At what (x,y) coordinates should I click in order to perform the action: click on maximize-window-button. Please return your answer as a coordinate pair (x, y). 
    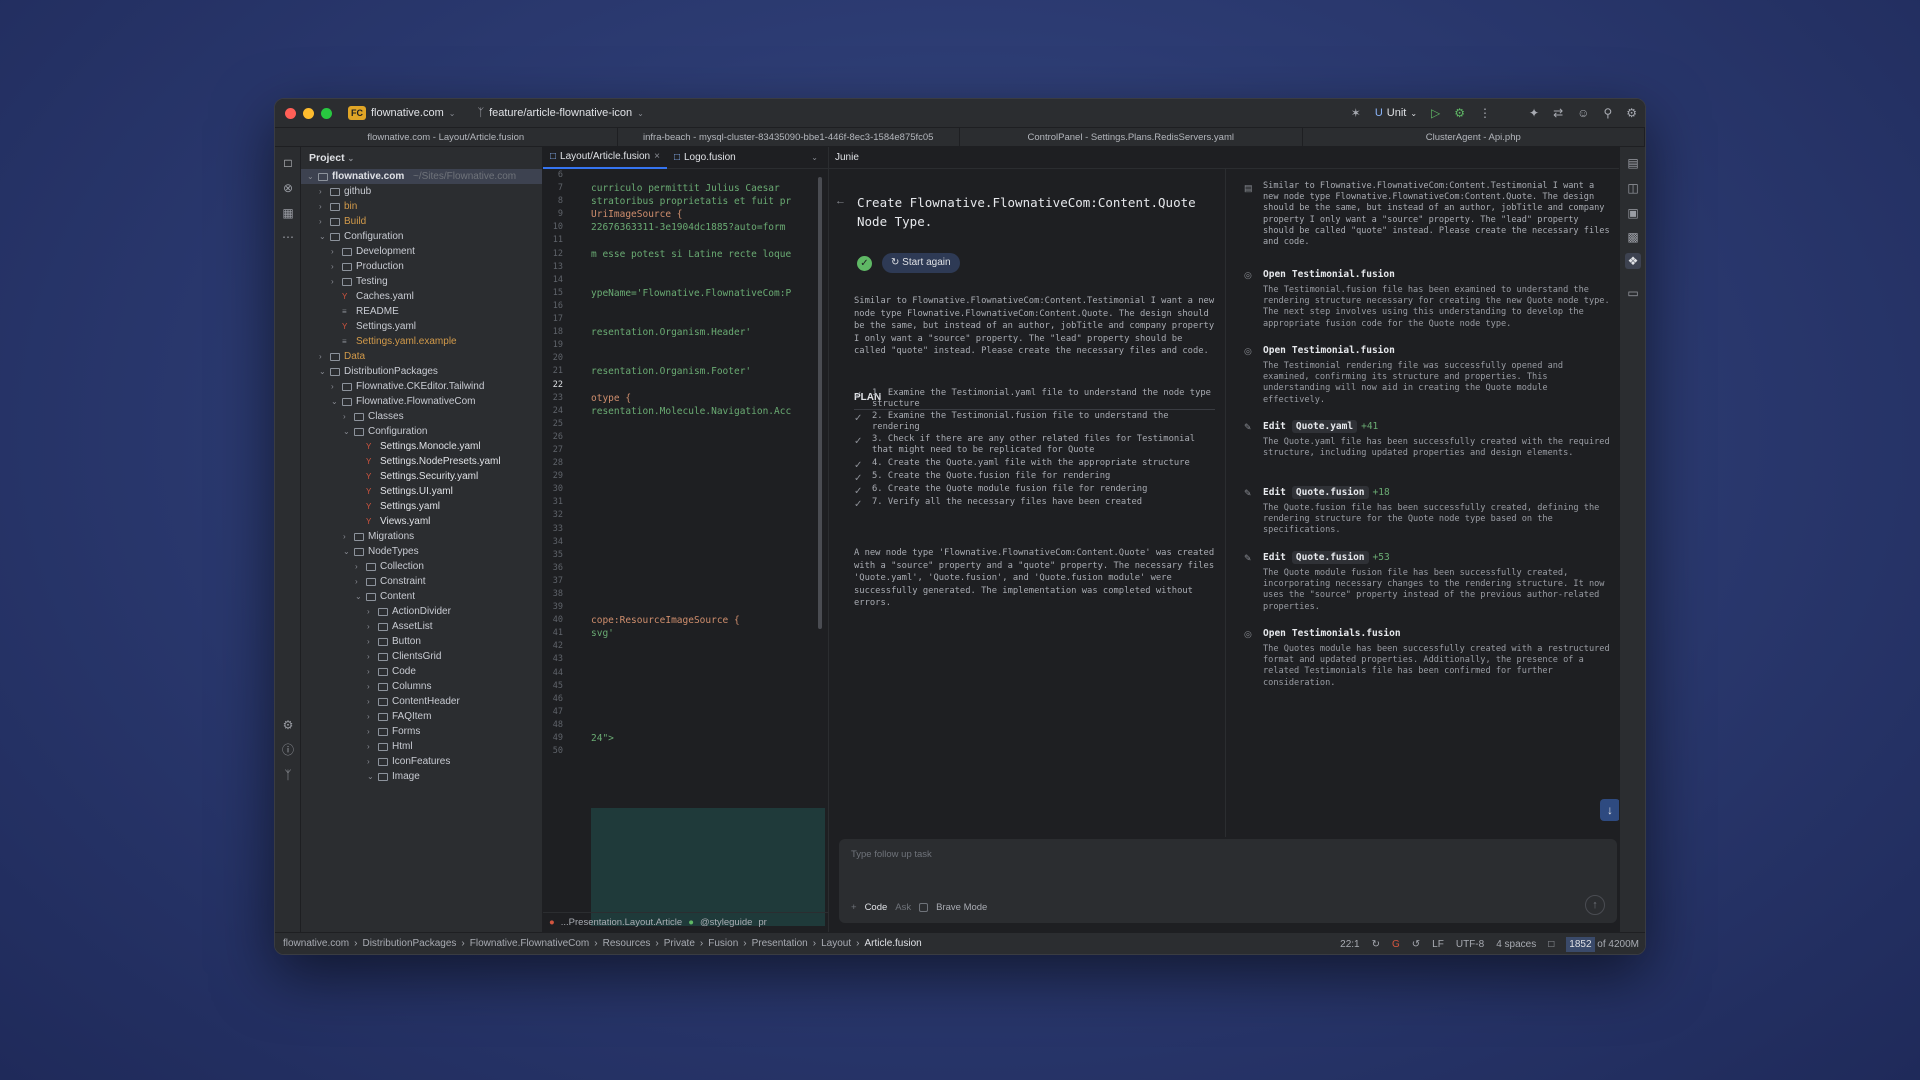
    Looking at the image, I should click on (326, 113).